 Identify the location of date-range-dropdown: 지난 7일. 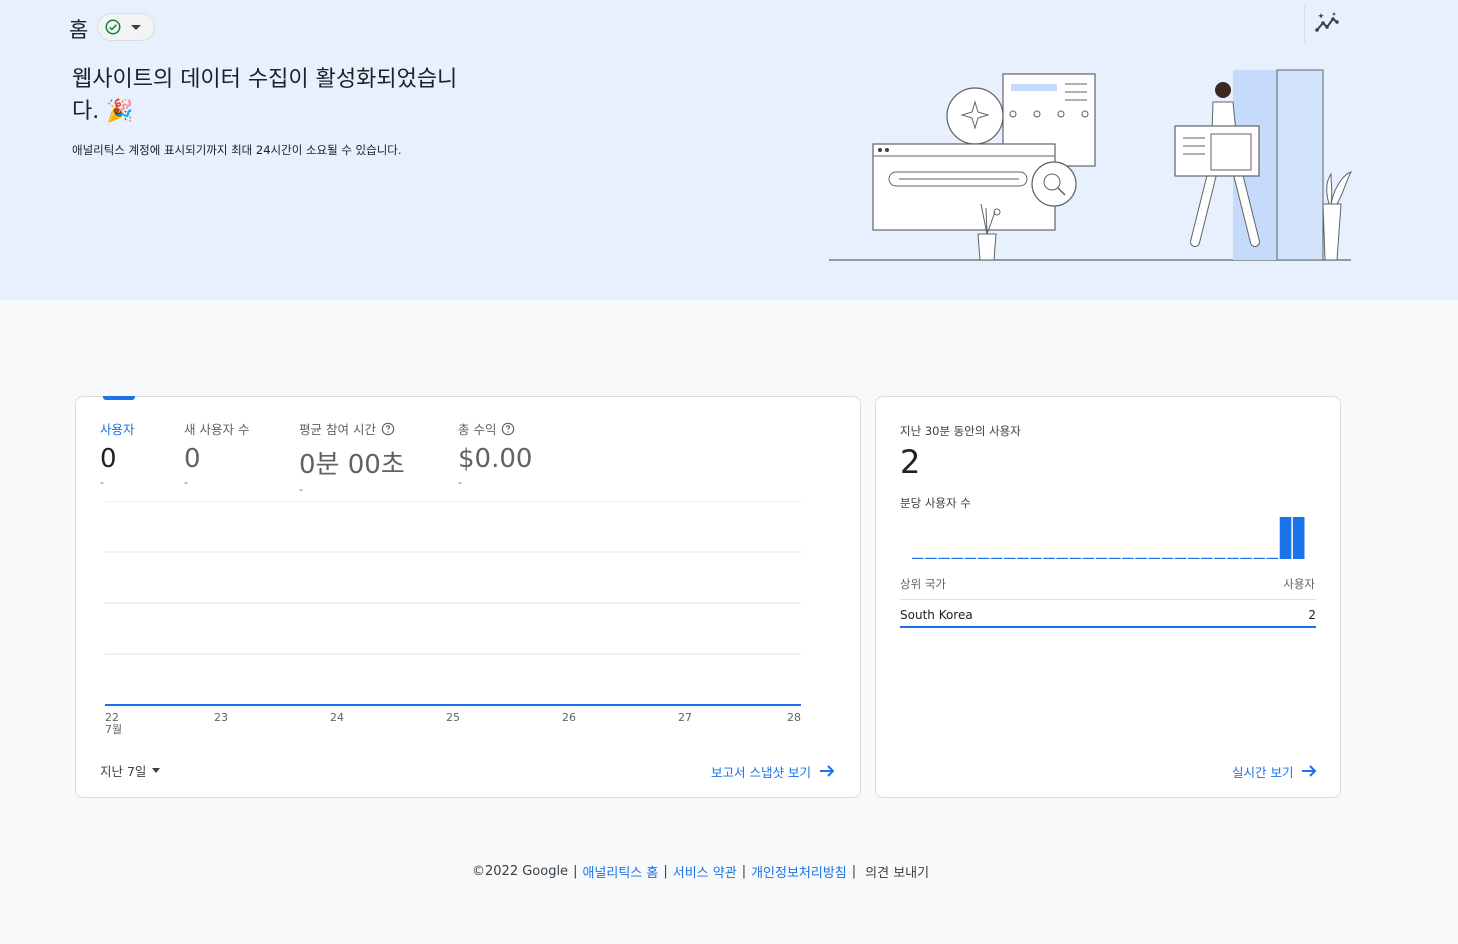
(130, 770).